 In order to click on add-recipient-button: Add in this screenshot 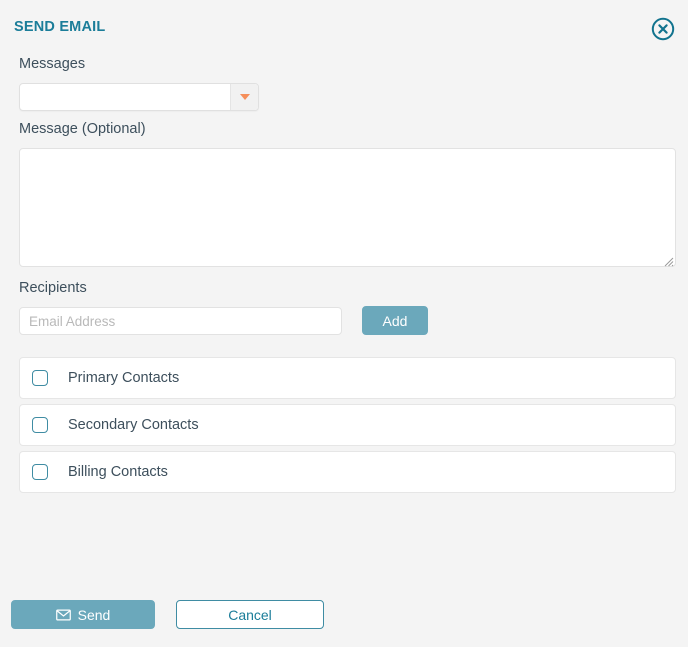, I will do `click(395, 320)`.